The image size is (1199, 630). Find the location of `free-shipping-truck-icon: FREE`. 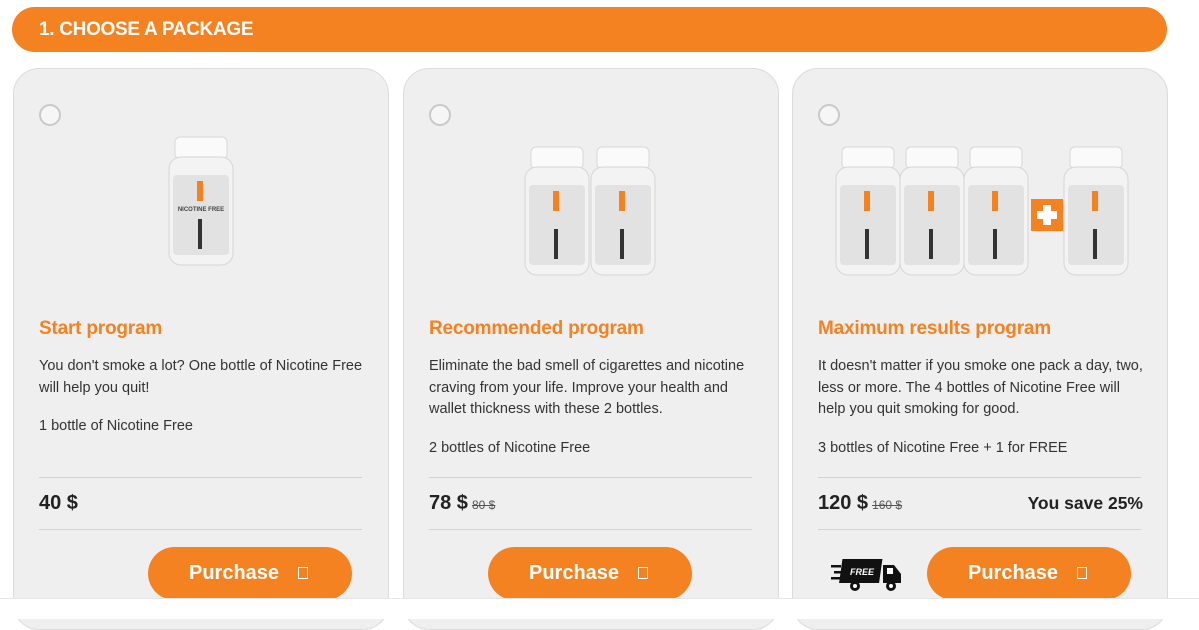

free-shipping-truck-icon: FREE is located at coordinates (866, 575).